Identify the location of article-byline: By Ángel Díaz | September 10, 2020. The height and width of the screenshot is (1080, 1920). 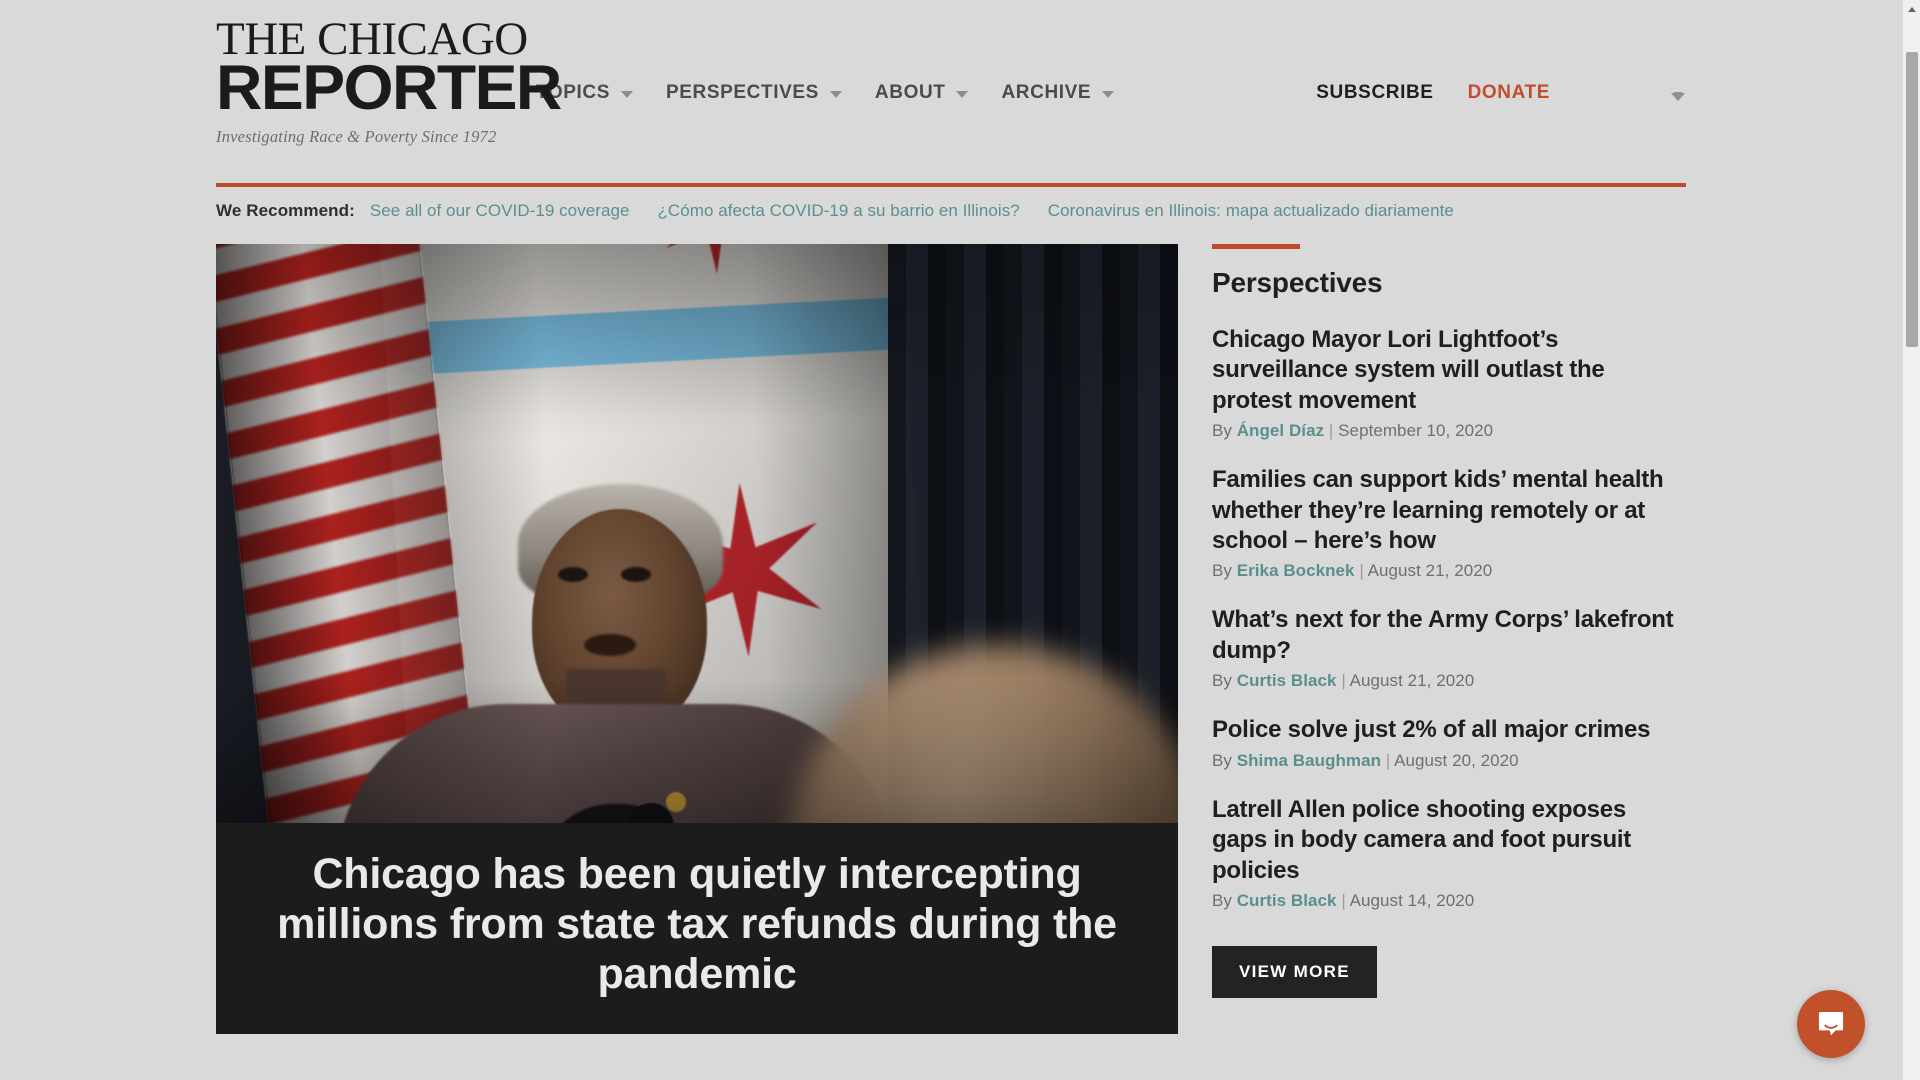
(1449, 431).